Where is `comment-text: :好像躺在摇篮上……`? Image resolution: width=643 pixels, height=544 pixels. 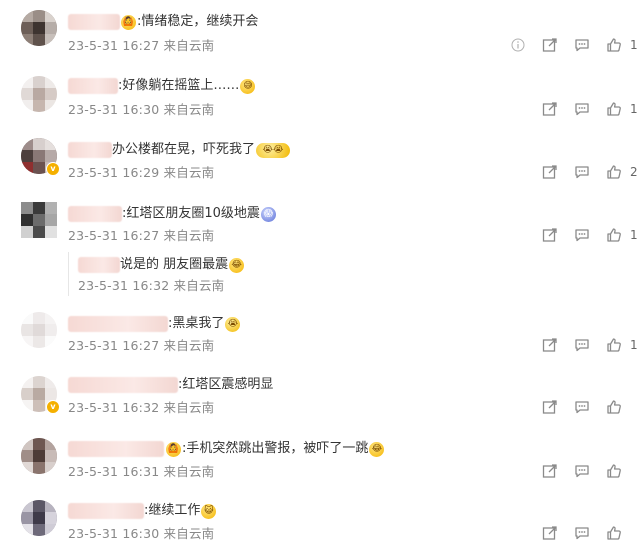 comment-text: :好像躺在摇篮上…… is located at coordinates (179, 85).